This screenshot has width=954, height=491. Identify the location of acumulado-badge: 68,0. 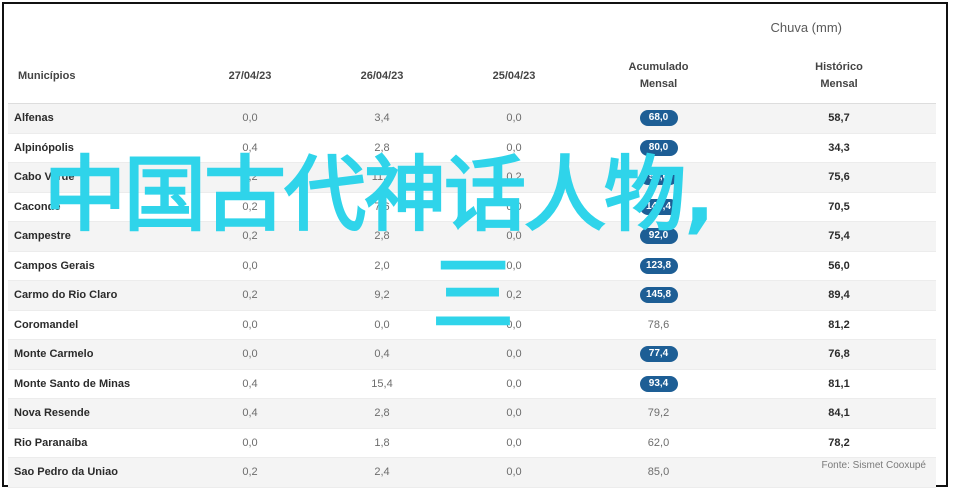
(658, 118).